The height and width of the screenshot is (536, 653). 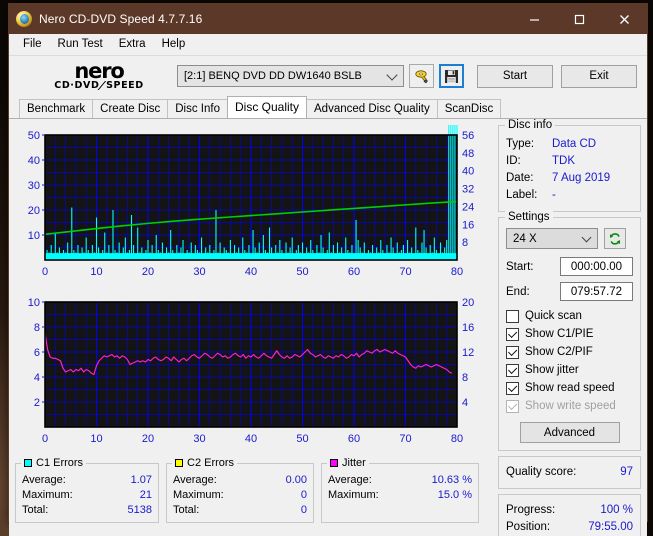 What do you see at coordinates (574, 144) in the screenshot?
I see `disc-type-value: Data CD` at bounding box center [574, 144].